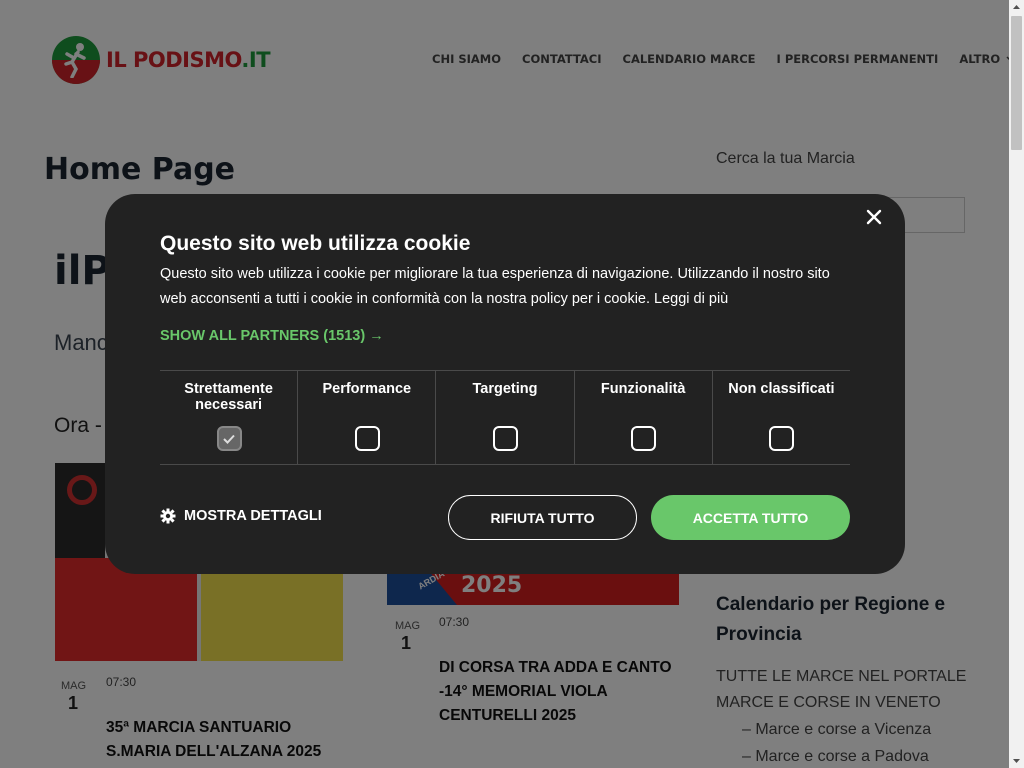 The image size is (1024, 768). I want to click on show-details-button: MOSTRA DETTAGLI, so click(241, 516).